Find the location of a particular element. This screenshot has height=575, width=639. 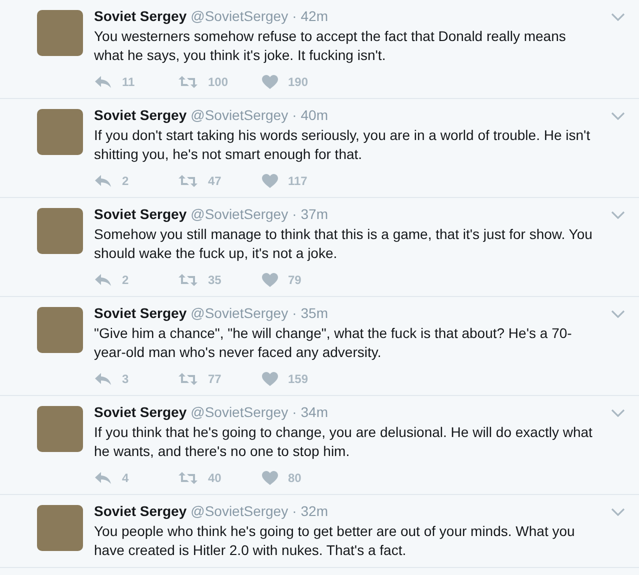

tweet-text: You people who think he's going to get better are out of your minds. What you have created is Hitler 2.0 with nukes. That's a fact. is located at coordinates (335, 541).